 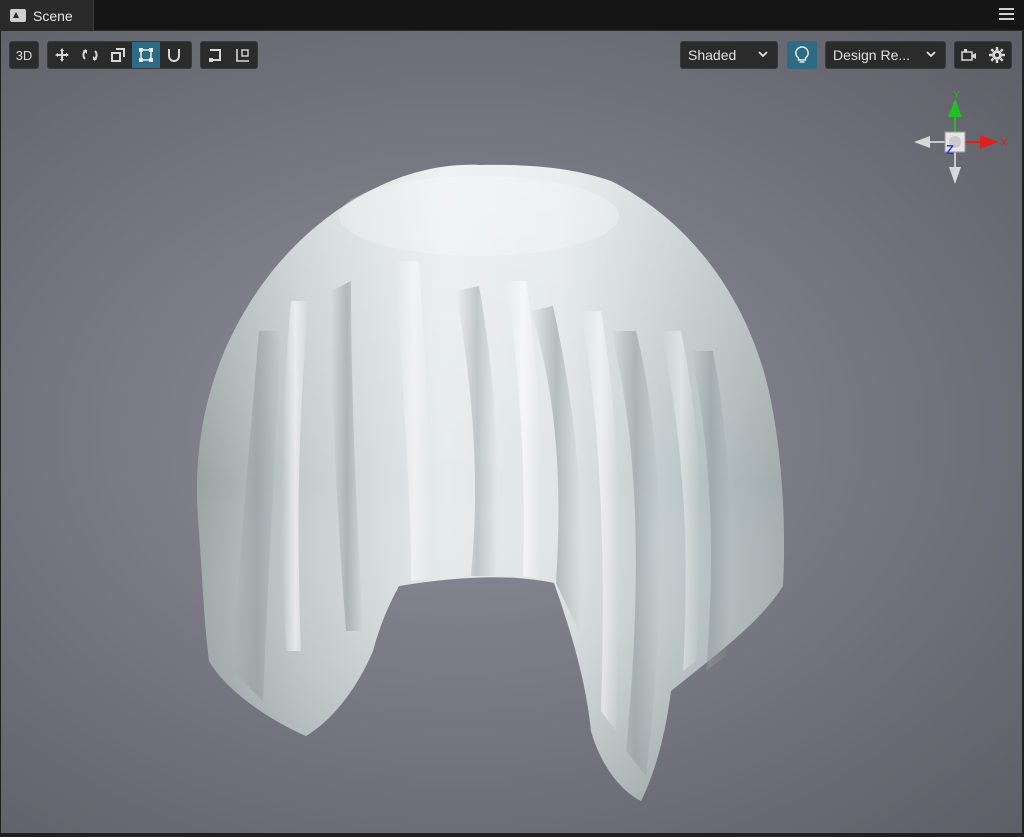 I want to click on scale-tool-icon, so click(x=118, y=55).